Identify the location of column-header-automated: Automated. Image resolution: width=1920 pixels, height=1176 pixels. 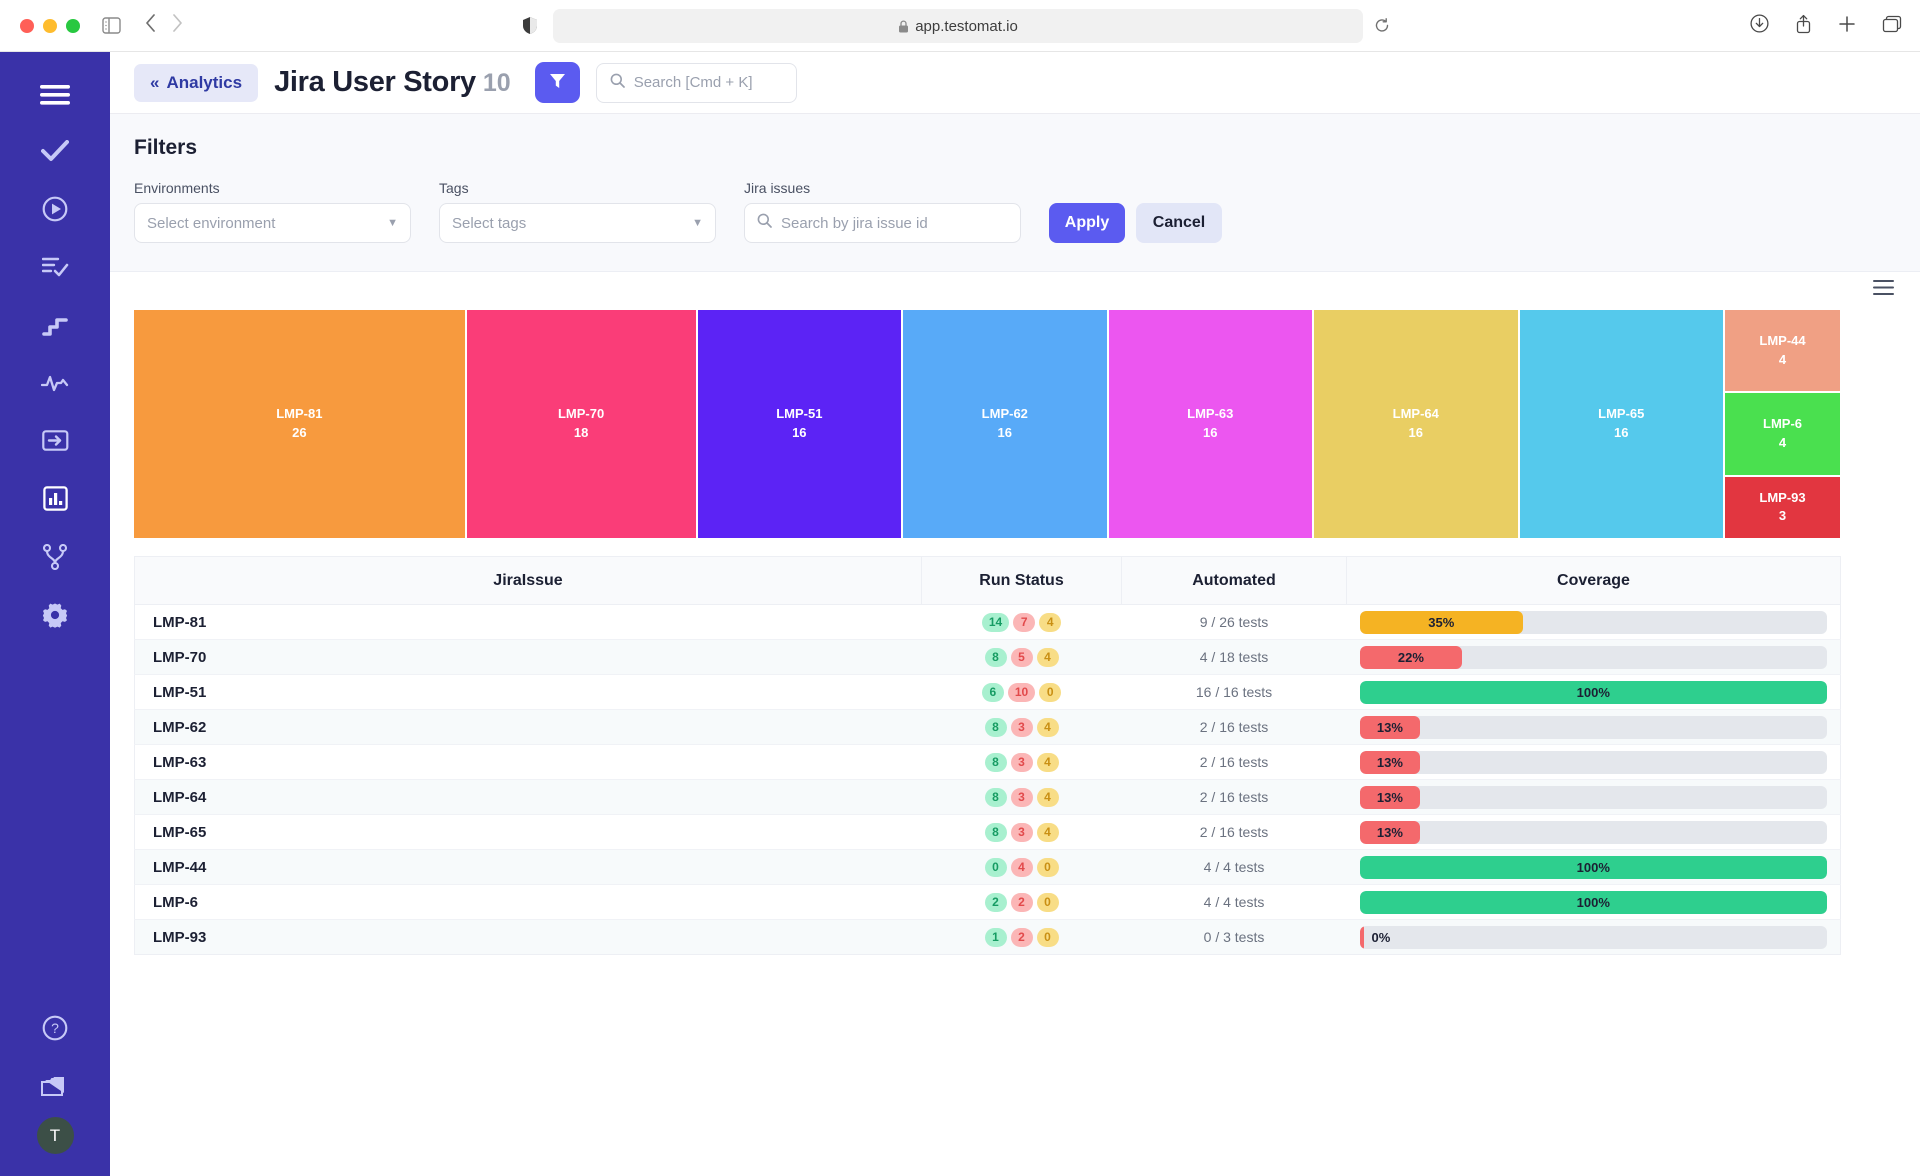
(1234, 580).